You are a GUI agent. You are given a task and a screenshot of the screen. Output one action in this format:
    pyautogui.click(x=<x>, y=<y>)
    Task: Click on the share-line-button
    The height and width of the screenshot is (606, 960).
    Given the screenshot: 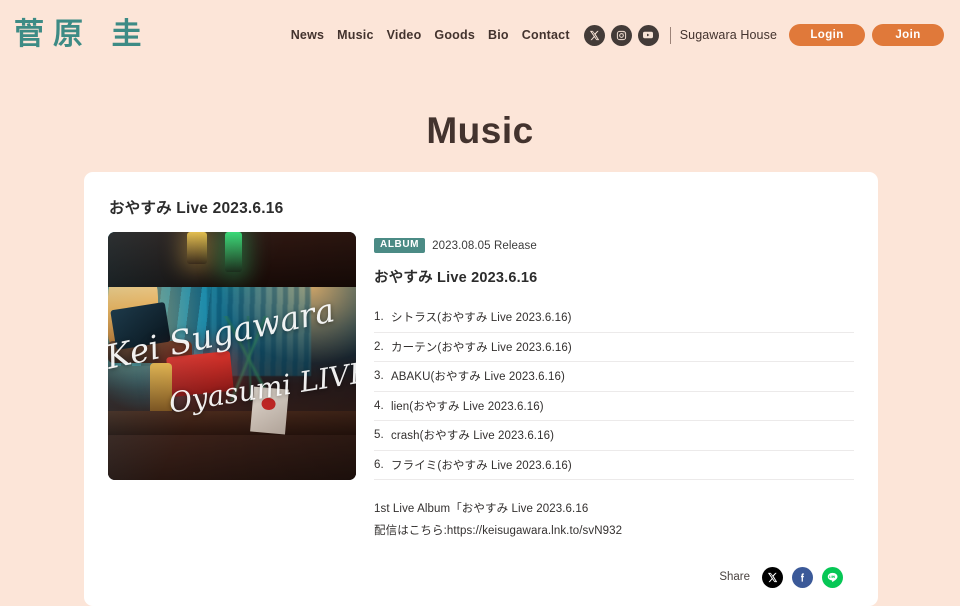 What is the action you would take?
    pyautogui.click(x=832, y=577)
    